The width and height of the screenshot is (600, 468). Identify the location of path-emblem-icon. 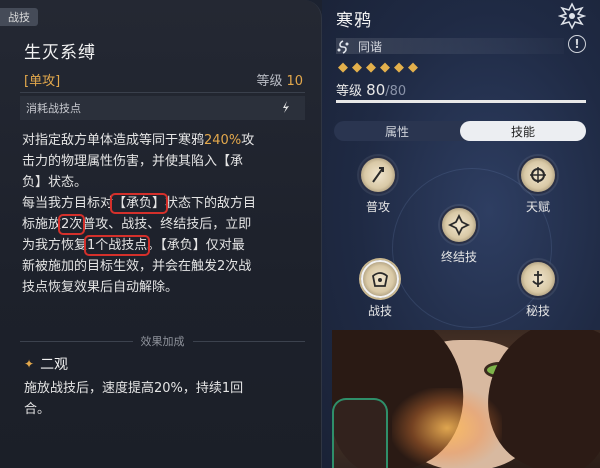
(572, 16).